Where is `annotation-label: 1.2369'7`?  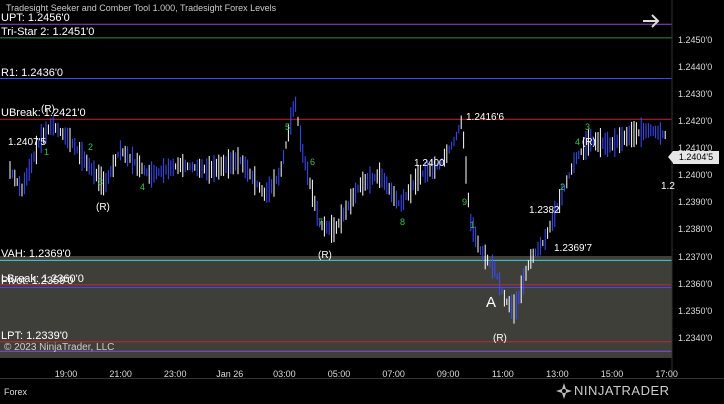
annotation-label: 1.2369'7 is located at coordinates (573, 248).